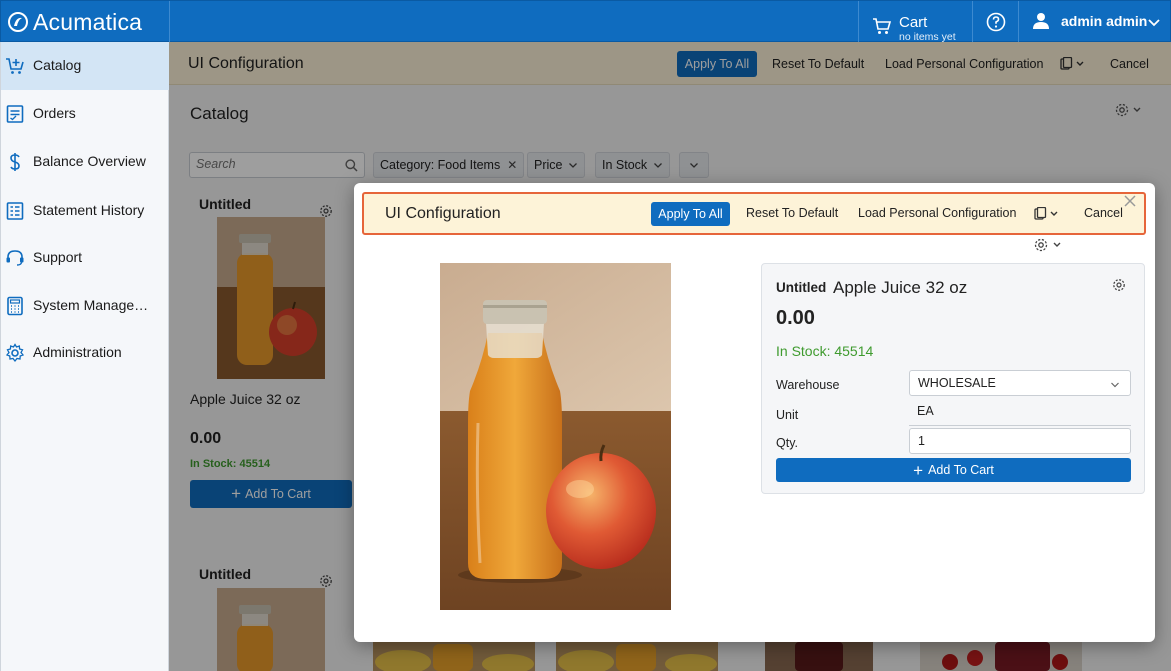 The image size is (1171, 671). I want to click on close-icon, so click(1130, 201).